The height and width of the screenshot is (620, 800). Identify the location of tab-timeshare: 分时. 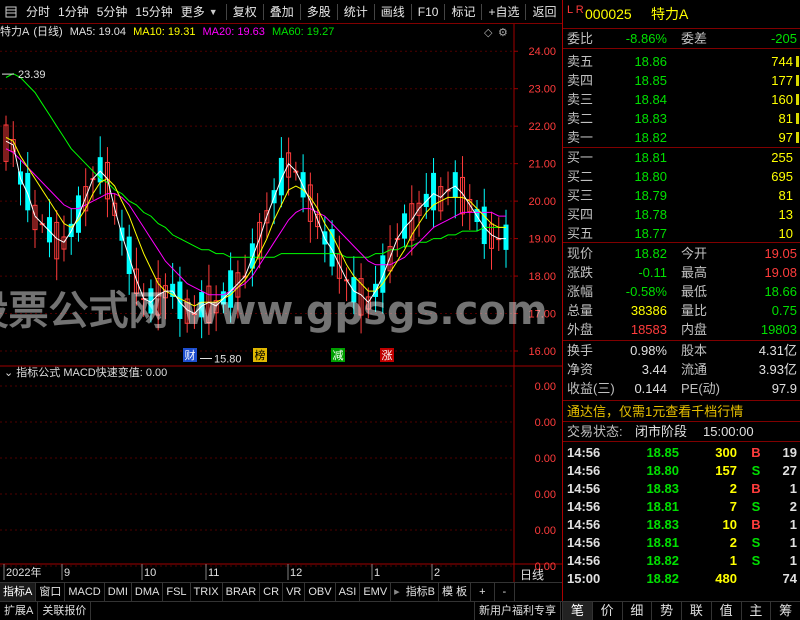
(38, 12).